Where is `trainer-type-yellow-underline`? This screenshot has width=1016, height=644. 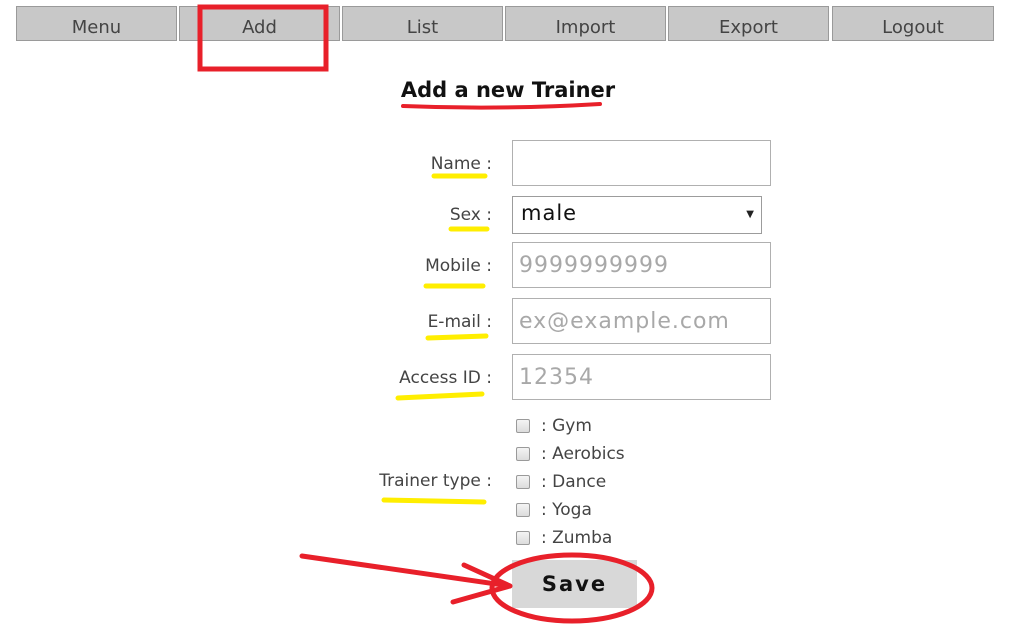 trainer-type-yellow-underline is located at coordinates (434, 501).